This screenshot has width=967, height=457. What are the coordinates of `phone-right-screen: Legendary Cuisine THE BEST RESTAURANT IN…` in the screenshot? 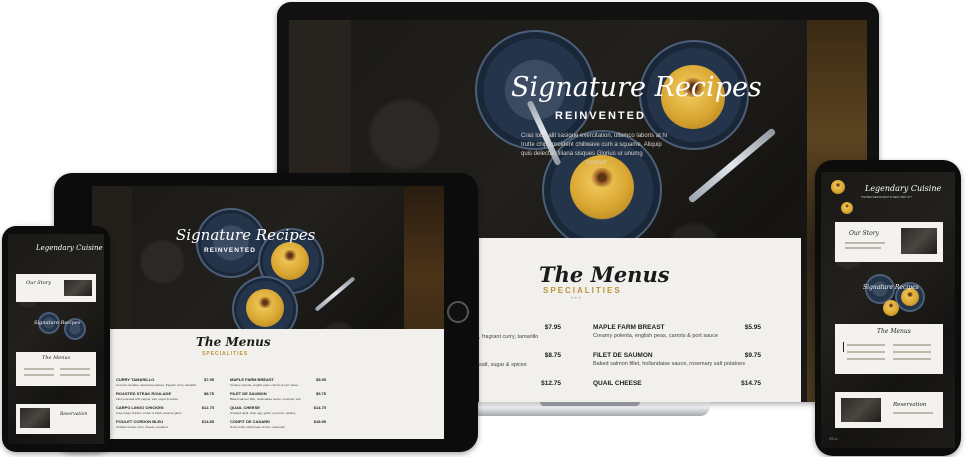 It's located at (888, 310).